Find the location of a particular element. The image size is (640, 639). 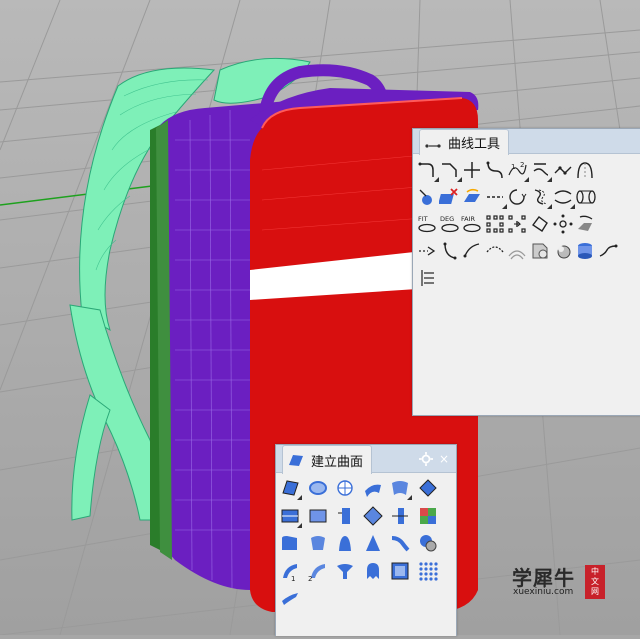

extrude-surface-icon is located at coordinates (373, 488).